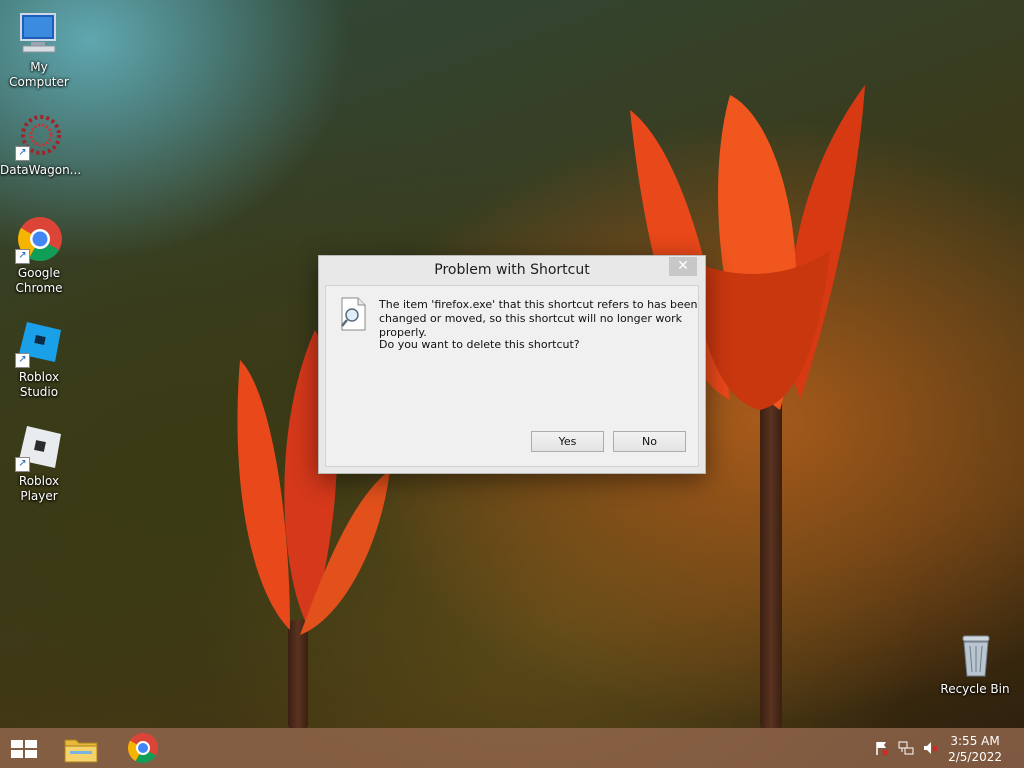  Describe the element at coordinates (479, 344) in the screenshot. I see `dialog-question: Do you want to delete this shortcut?` at that location.